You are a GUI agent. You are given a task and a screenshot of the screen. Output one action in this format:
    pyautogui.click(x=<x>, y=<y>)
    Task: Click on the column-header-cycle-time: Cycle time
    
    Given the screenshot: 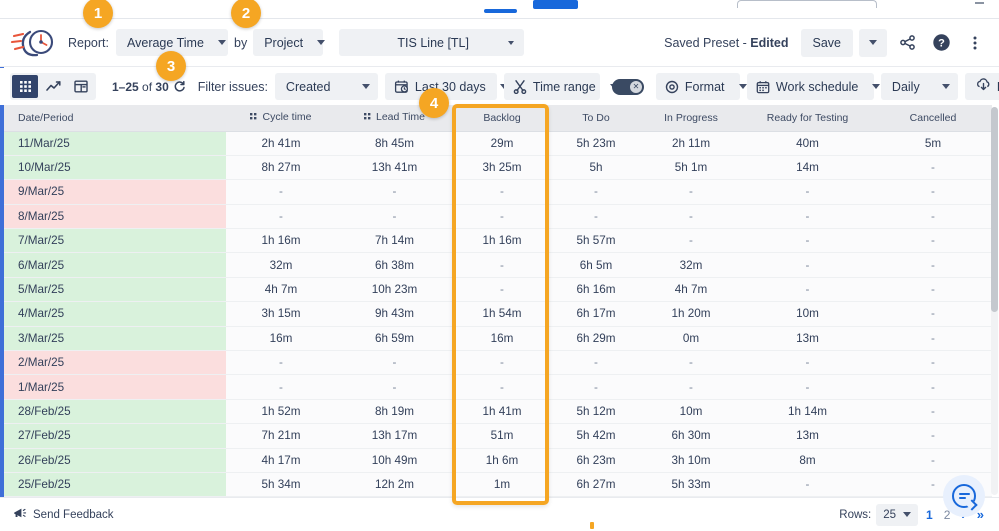 What is the action you would take?
    pyautogui.click(x=281, y=118)
    